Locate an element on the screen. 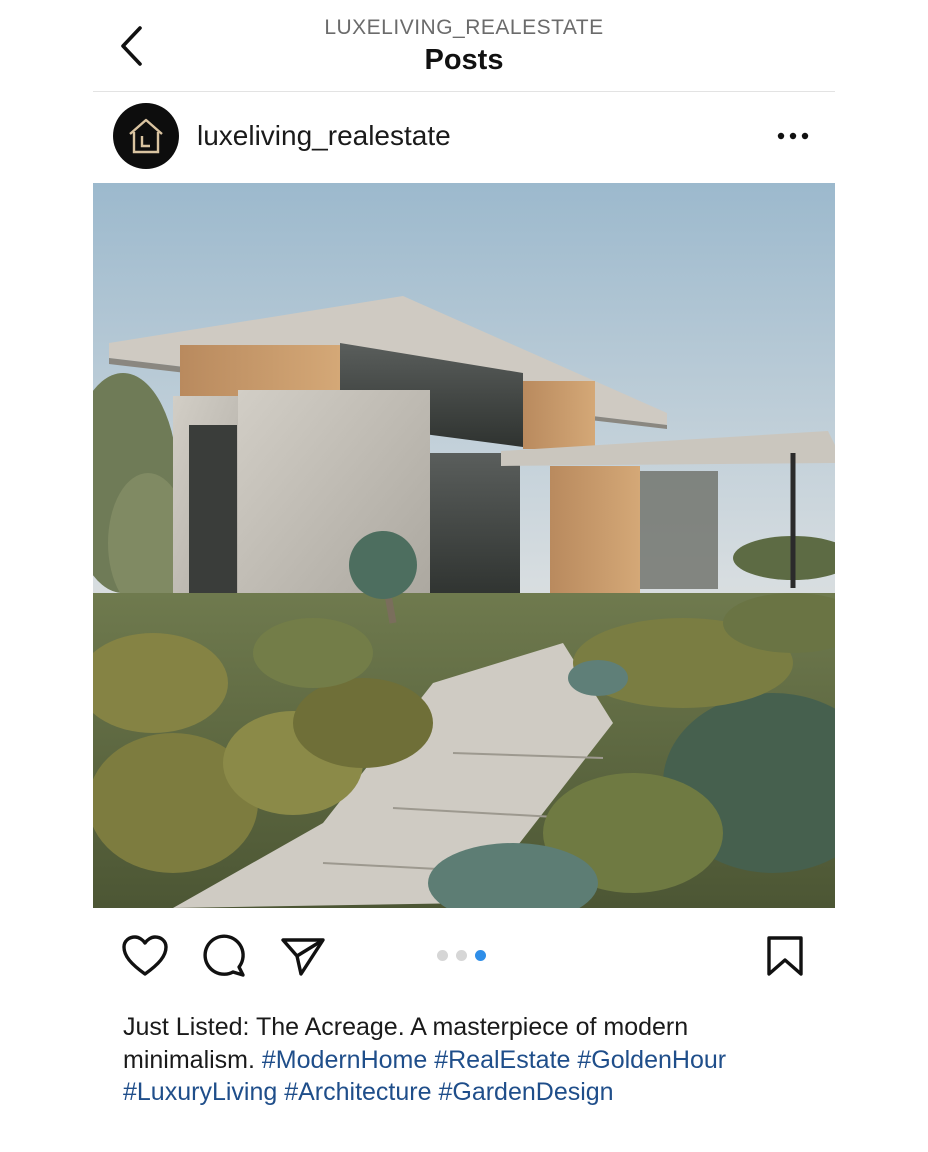 The height and width of the screenshot is (1152, 928). hashtag-link: #LuxuryLiving is located at coordinates (200, 1092).